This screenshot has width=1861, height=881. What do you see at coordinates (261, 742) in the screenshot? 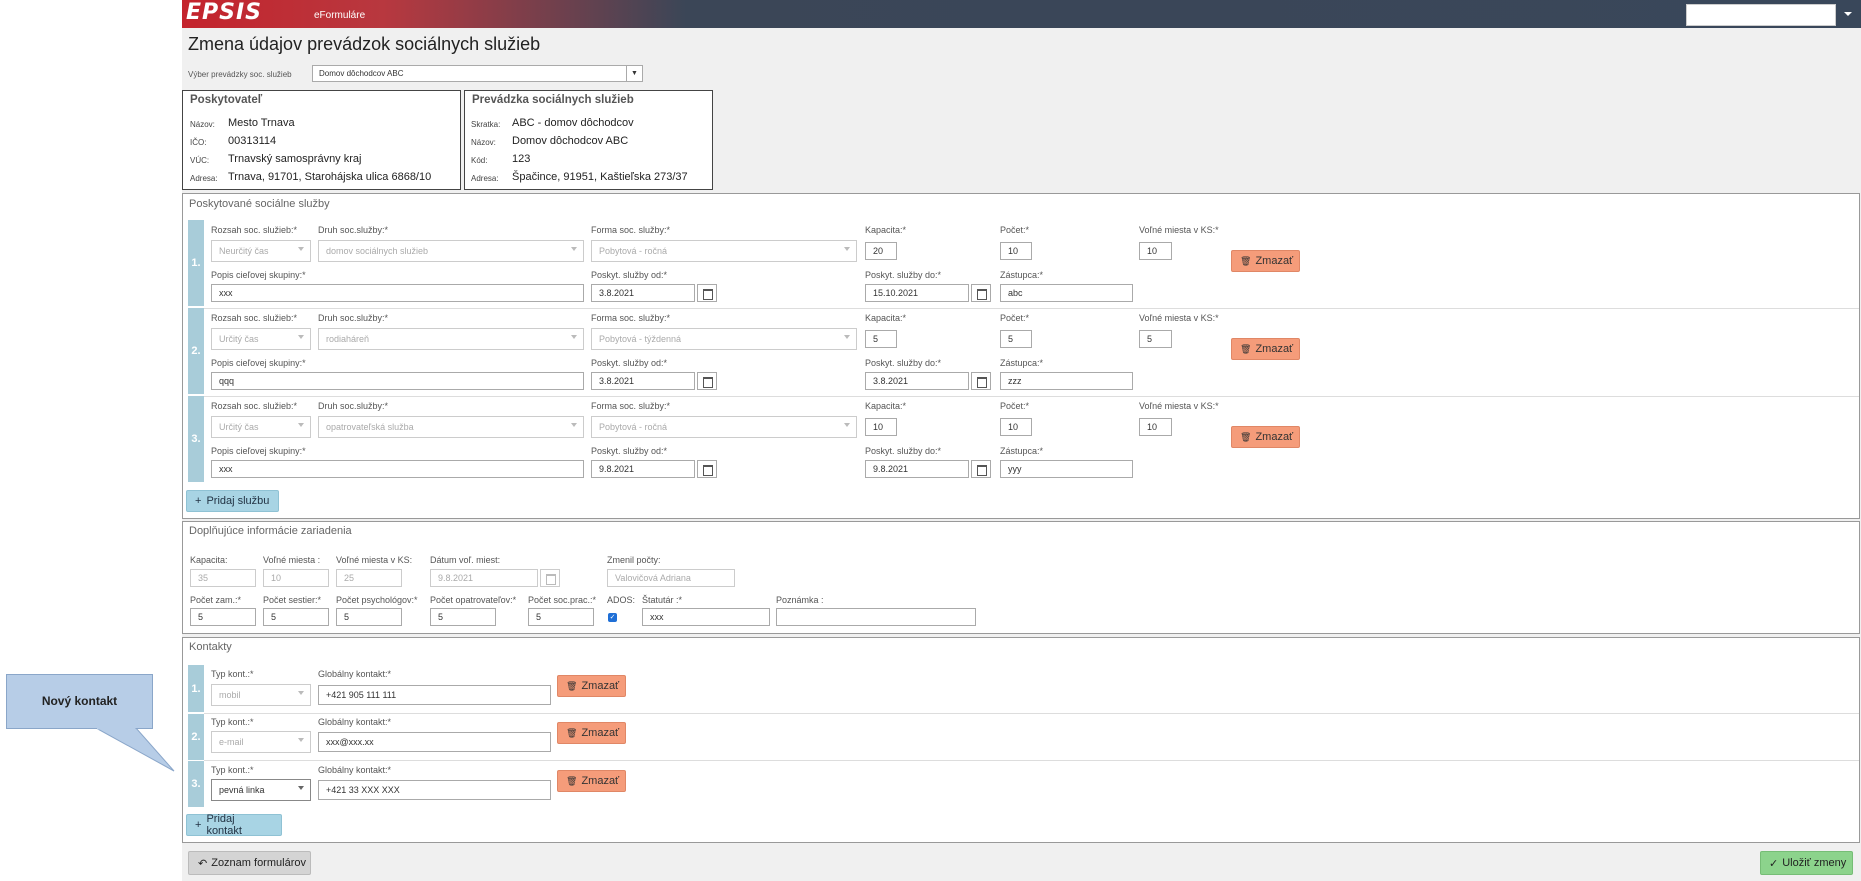
I see `typ-select: e-mail` at bounding box center [261, 742].